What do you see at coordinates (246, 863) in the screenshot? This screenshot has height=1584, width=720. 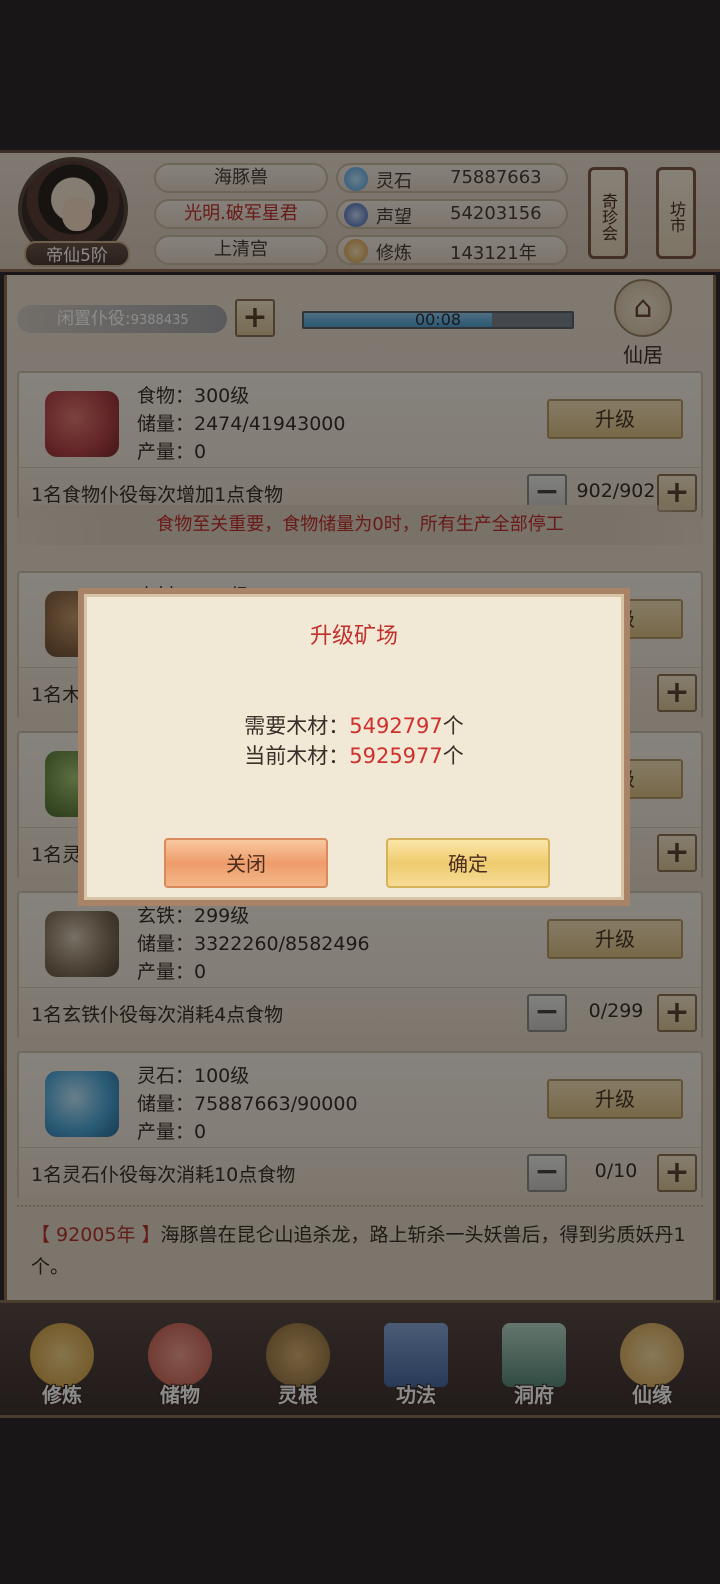 I see `close-button: 关闭` at bounding box center [246, 863].